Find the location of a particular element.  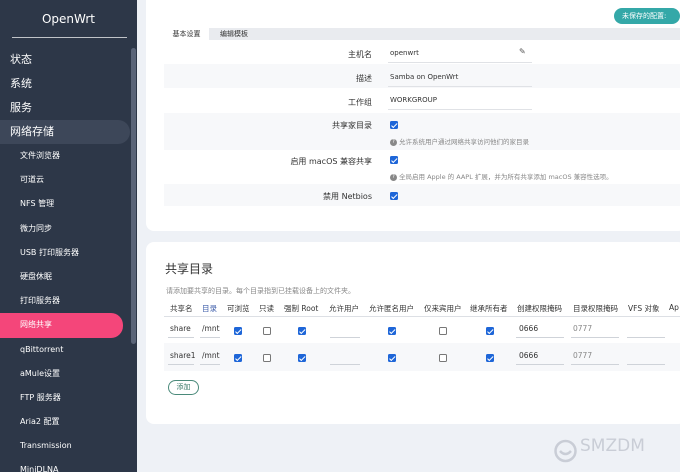

share-name-input: share1 is located at coordinates (183, 355).